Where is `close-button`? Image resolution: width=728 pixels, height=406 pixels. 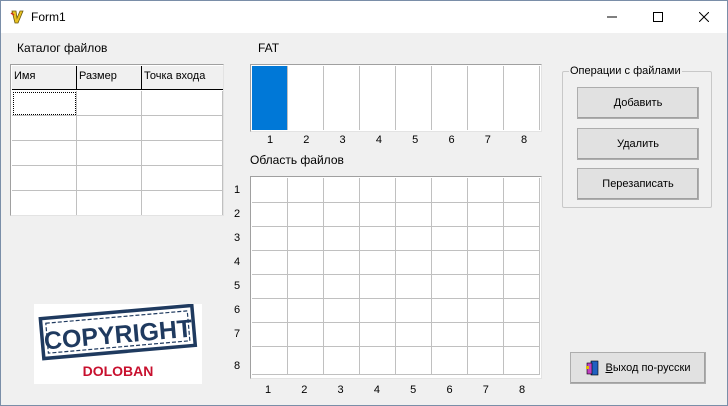
close-button is located at coordinates (704, 17).